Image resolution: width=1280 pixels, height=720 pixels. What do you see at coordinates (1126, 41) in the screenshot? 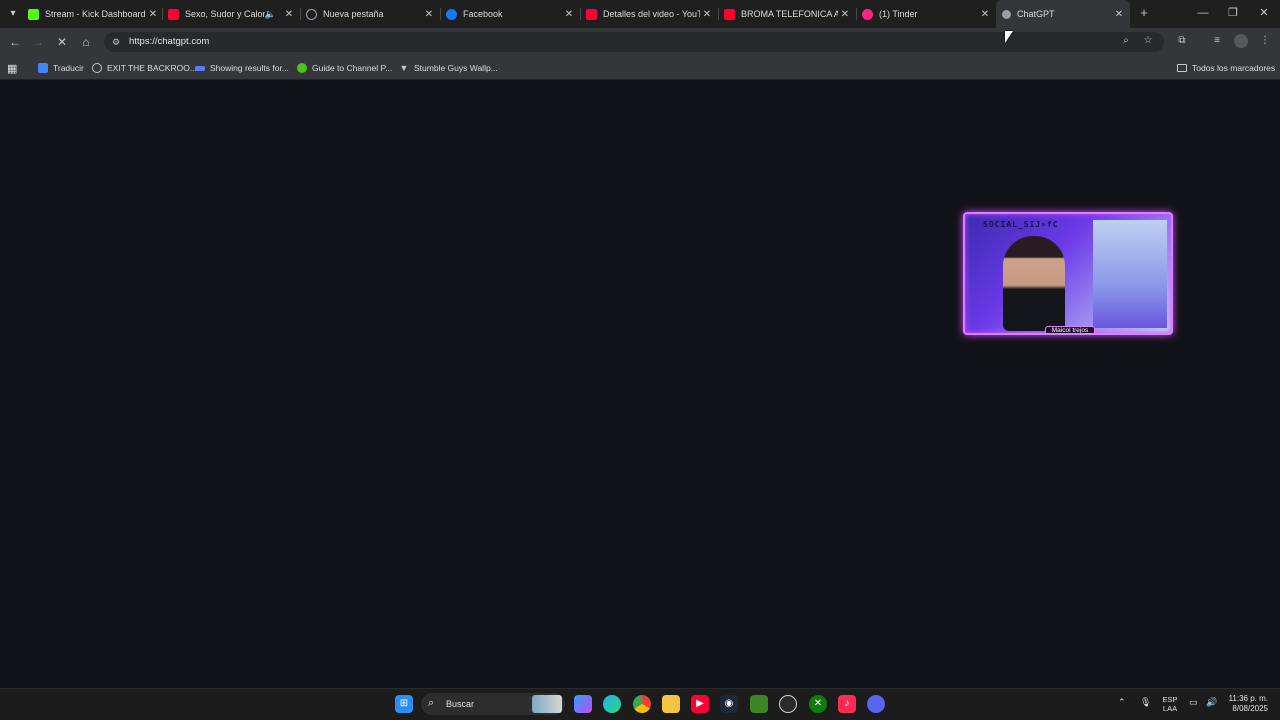
I see `zoom-icon: ⌕` at bounding box center [1126, 41].